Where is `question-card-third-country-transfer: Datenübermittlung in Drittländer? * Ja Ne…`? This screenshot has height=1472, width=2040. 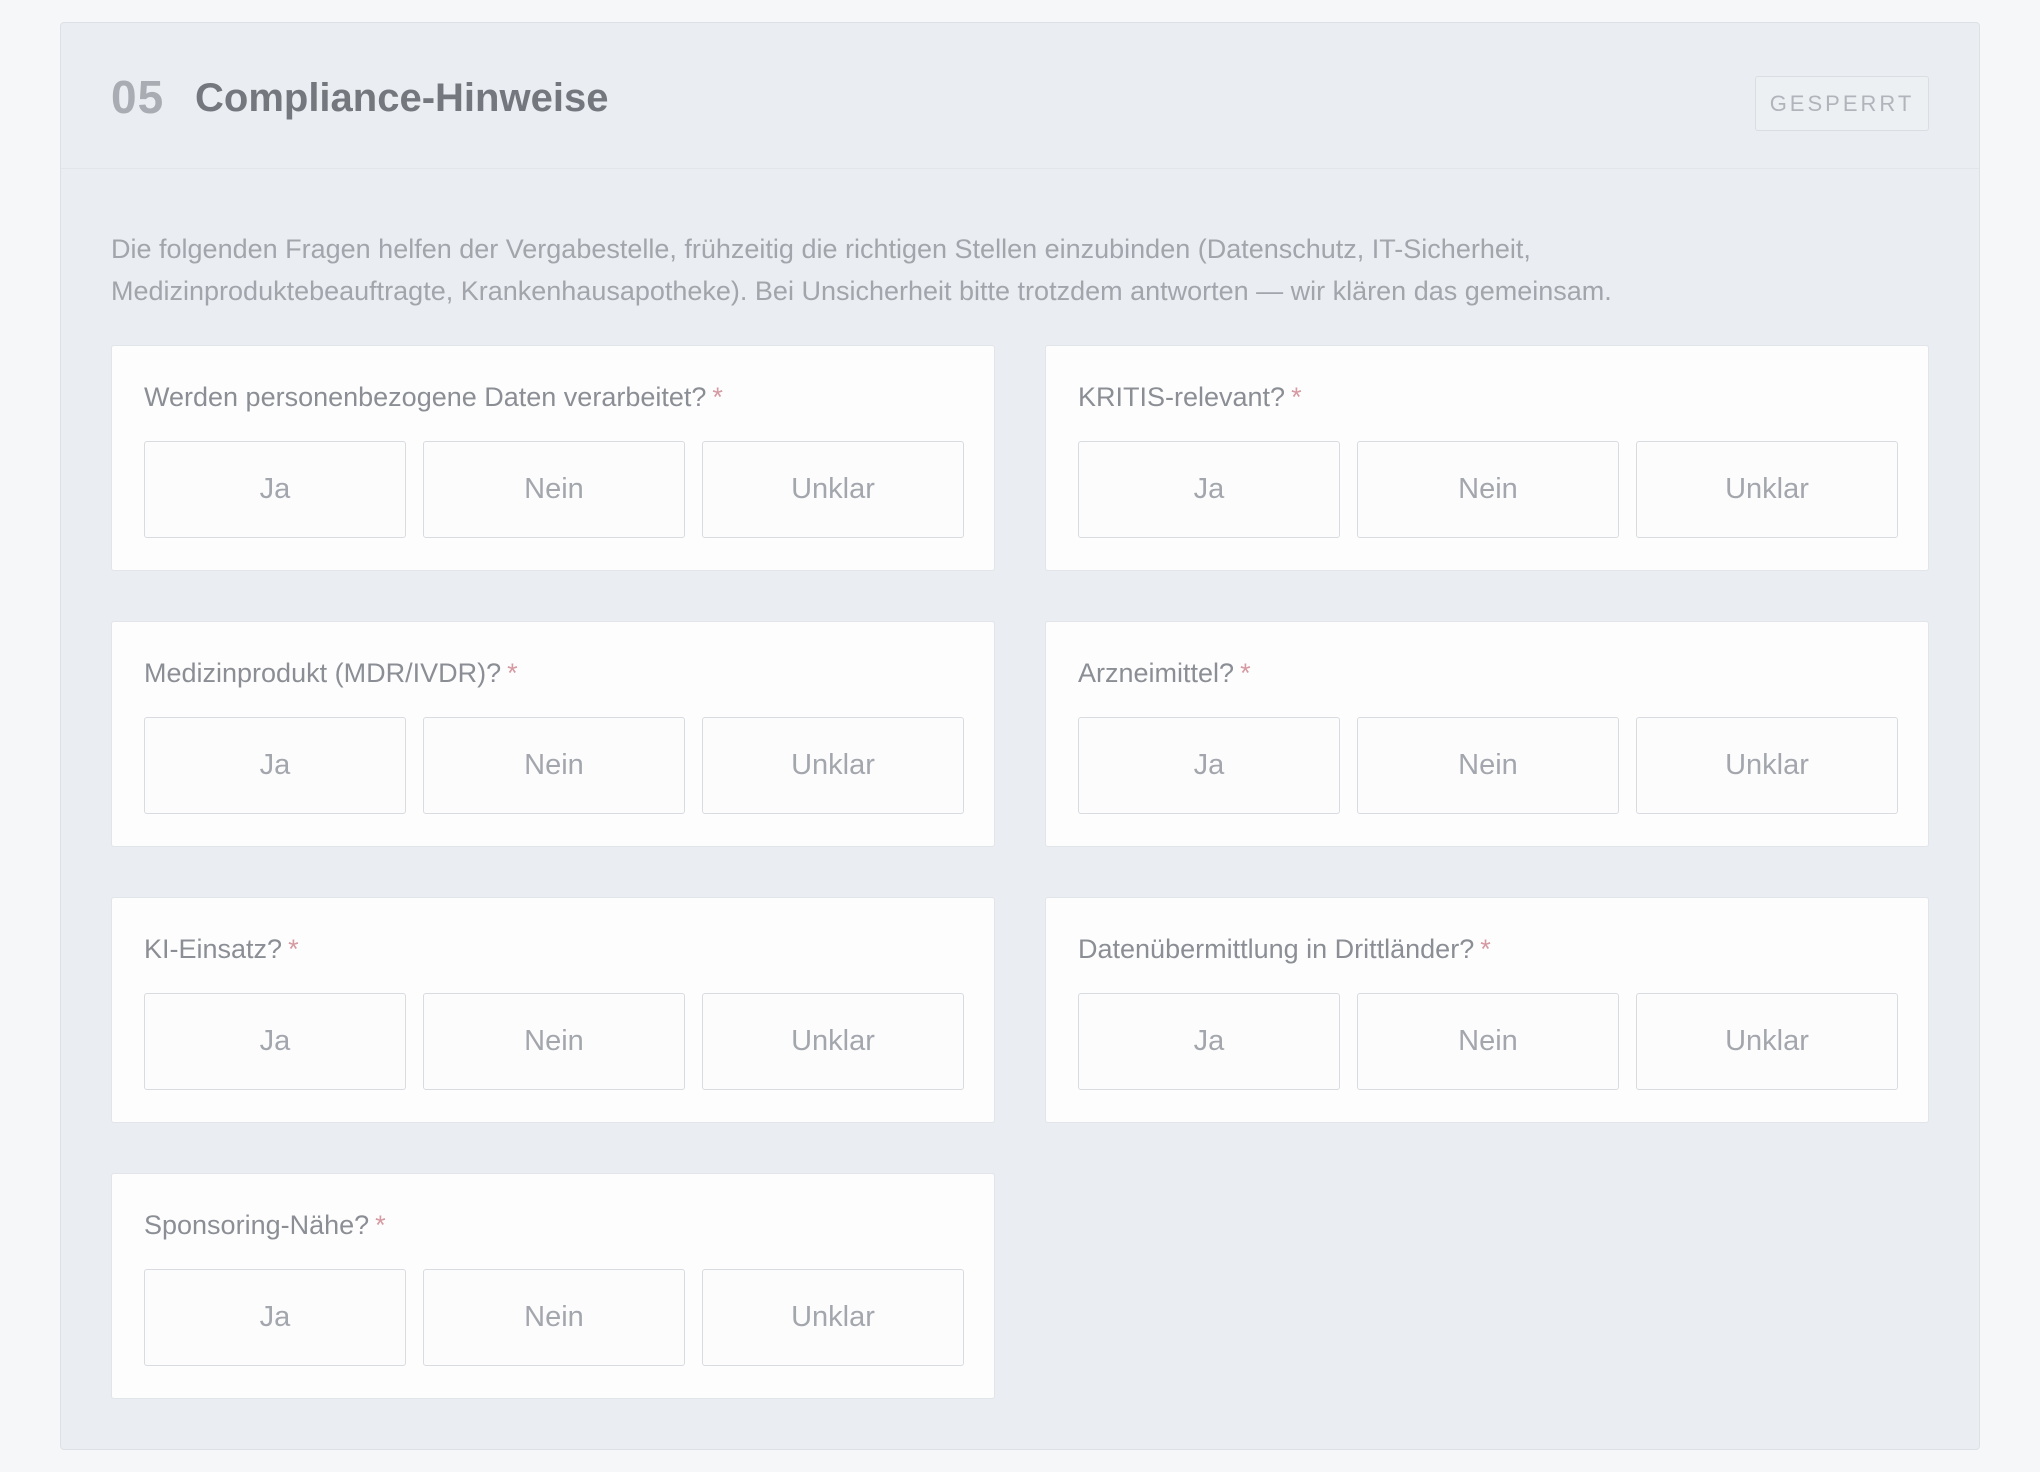
question-card-third-country-transfer: Datenübermittlung in Drittländer? * Ja Ne… is located at coordinates (1487, 1010).